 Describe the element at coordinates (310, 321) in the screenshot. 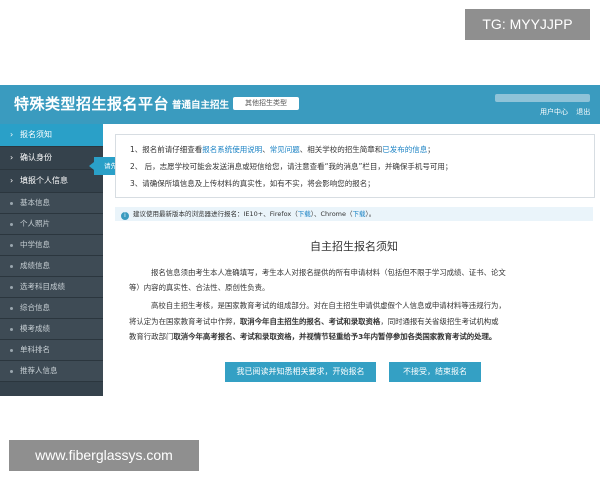

I see `paragraph-bold-text: 取消今年自主招生的报名、考试和录取资格` at that location.